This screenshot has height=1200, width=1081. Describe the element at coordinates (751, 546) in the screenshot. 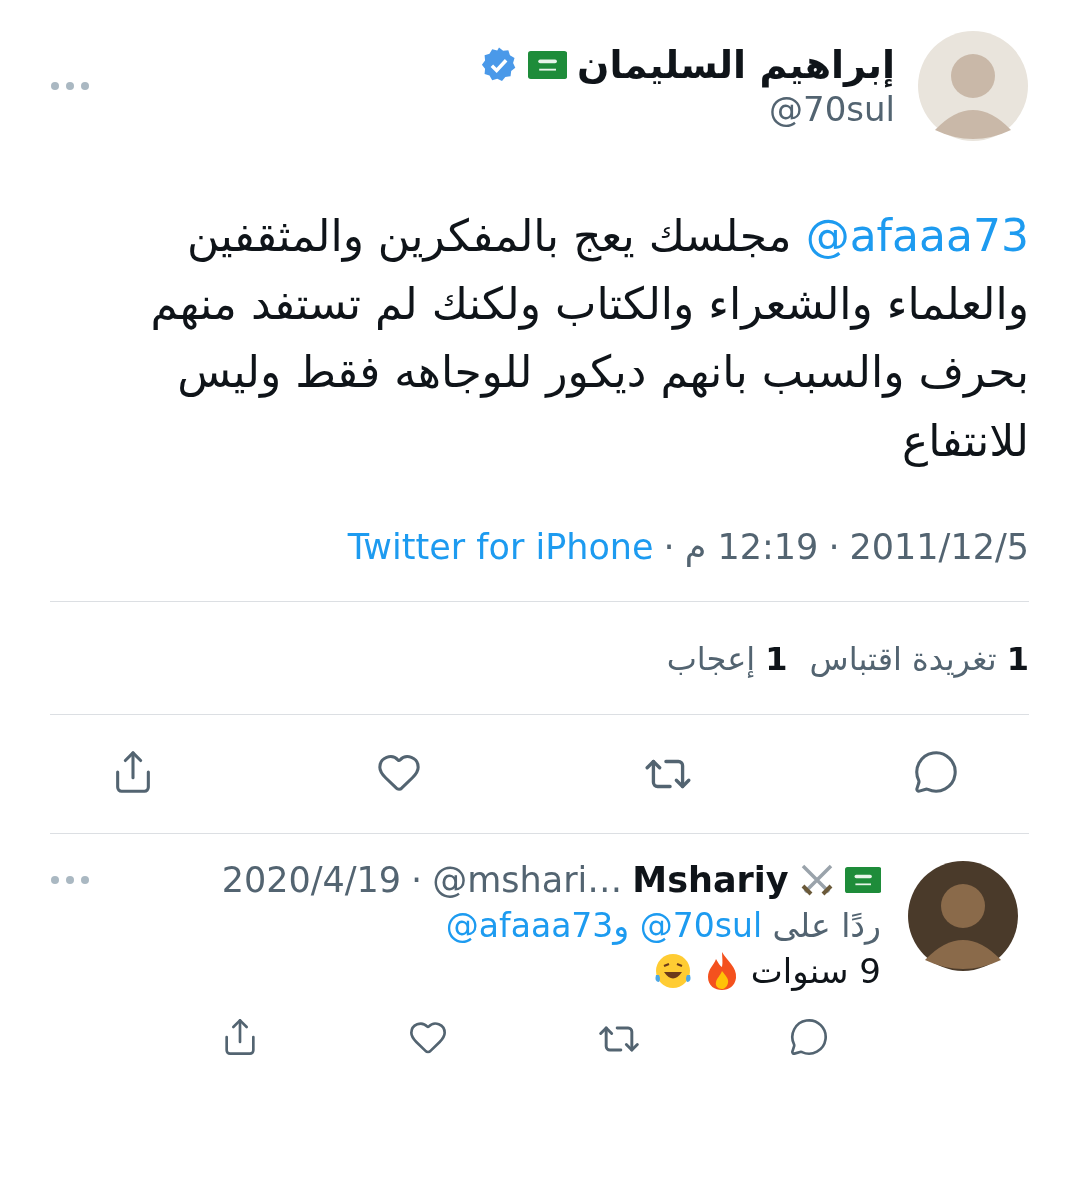

I see `tweet-time: 12:19 م` at that location.